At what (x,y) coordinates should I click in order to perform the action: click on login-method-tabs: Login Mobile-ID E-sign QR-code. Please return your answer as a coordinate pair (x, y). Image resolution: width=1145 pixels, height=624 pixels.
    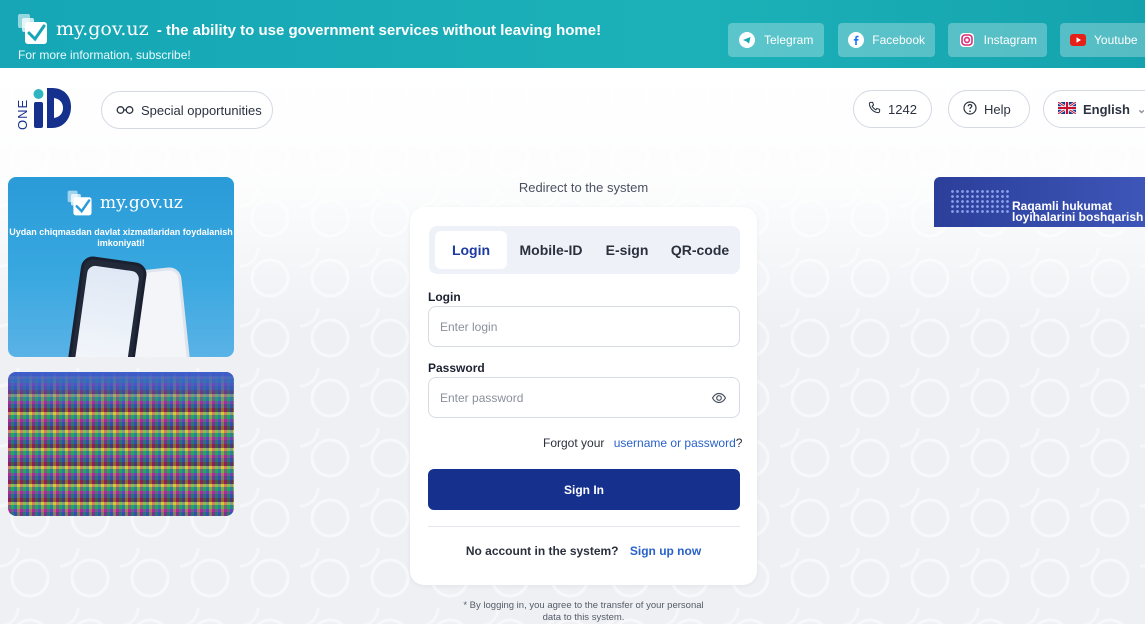
    Looking at the image, I should click on (584, 250).